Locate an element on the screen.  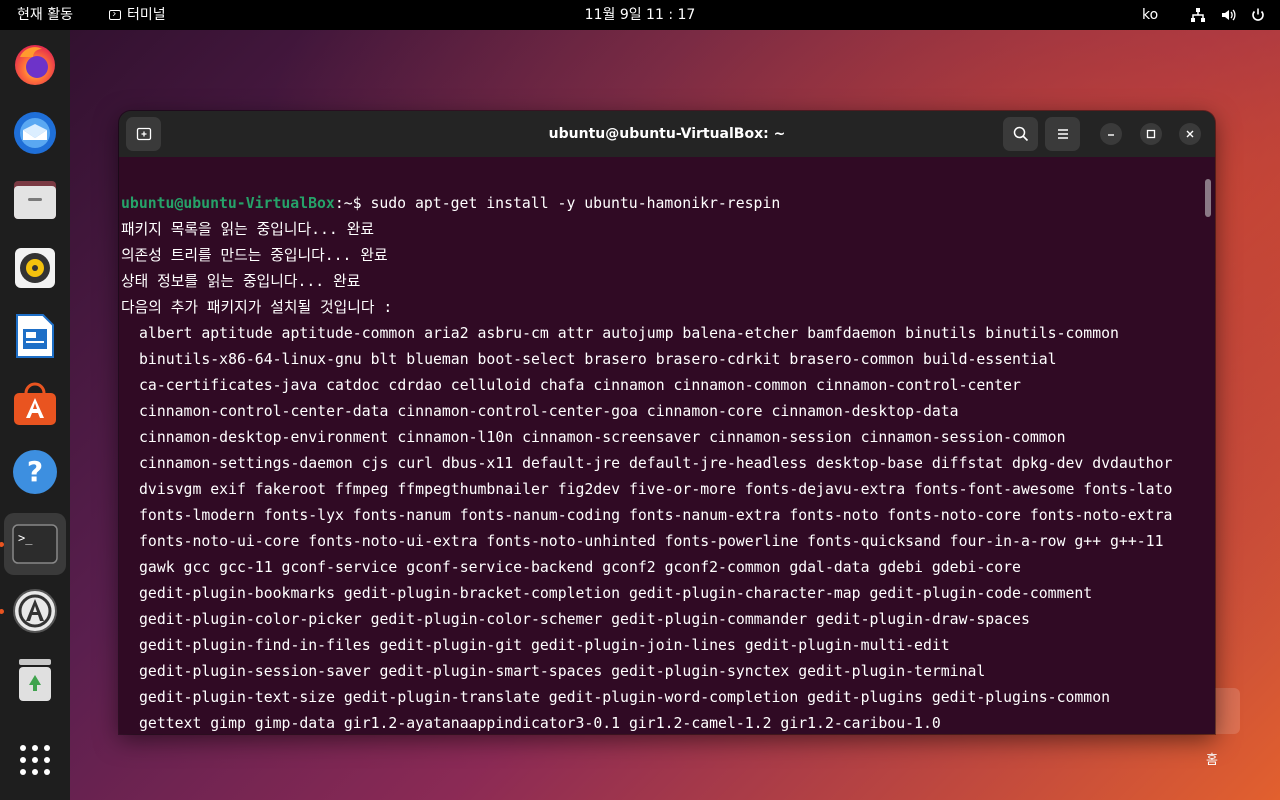
output-line: 상태 정보를 읽는 중입니다... 완료 is located at coordinates (241, 281).